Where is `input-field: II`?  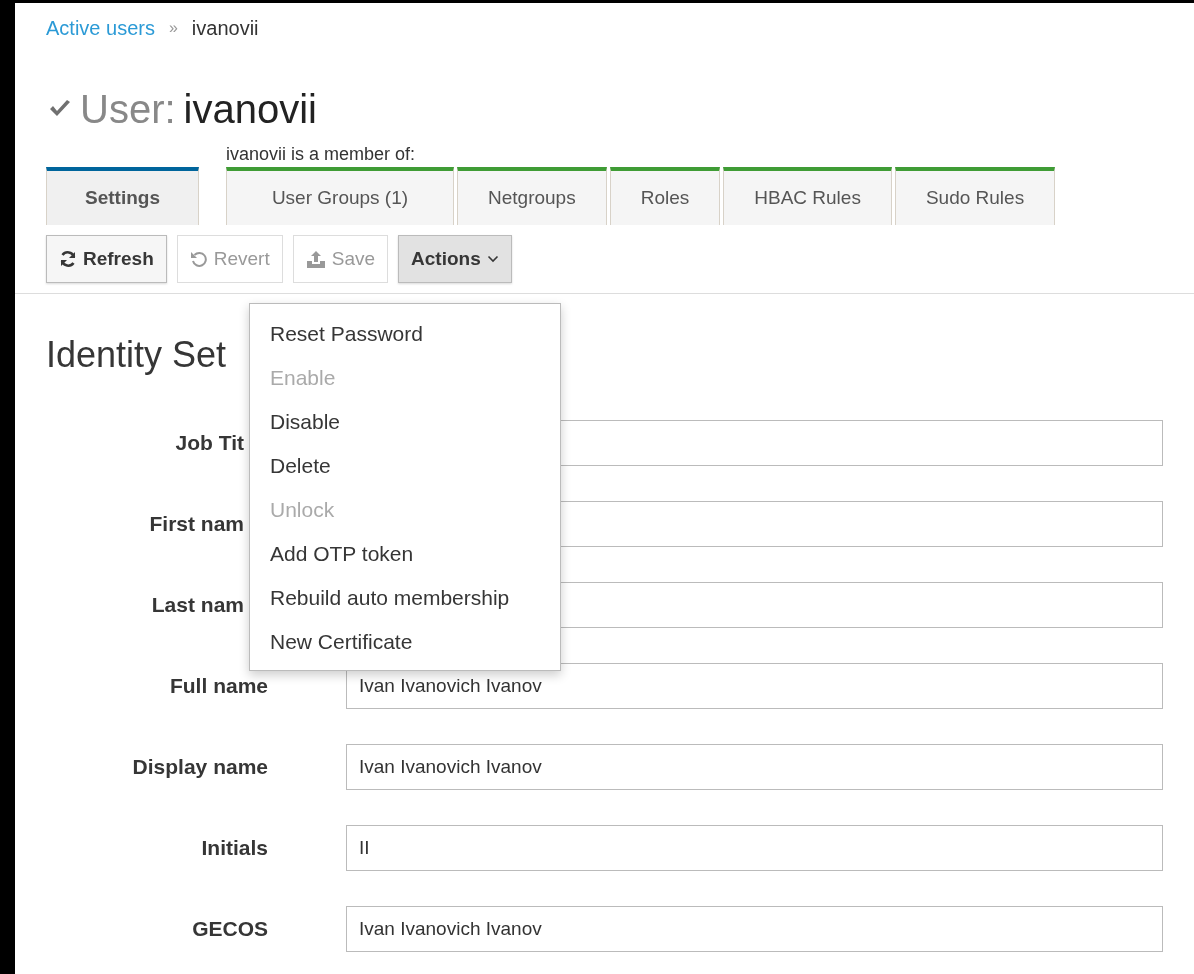
input-field: II is located at coordinates (754, 848).